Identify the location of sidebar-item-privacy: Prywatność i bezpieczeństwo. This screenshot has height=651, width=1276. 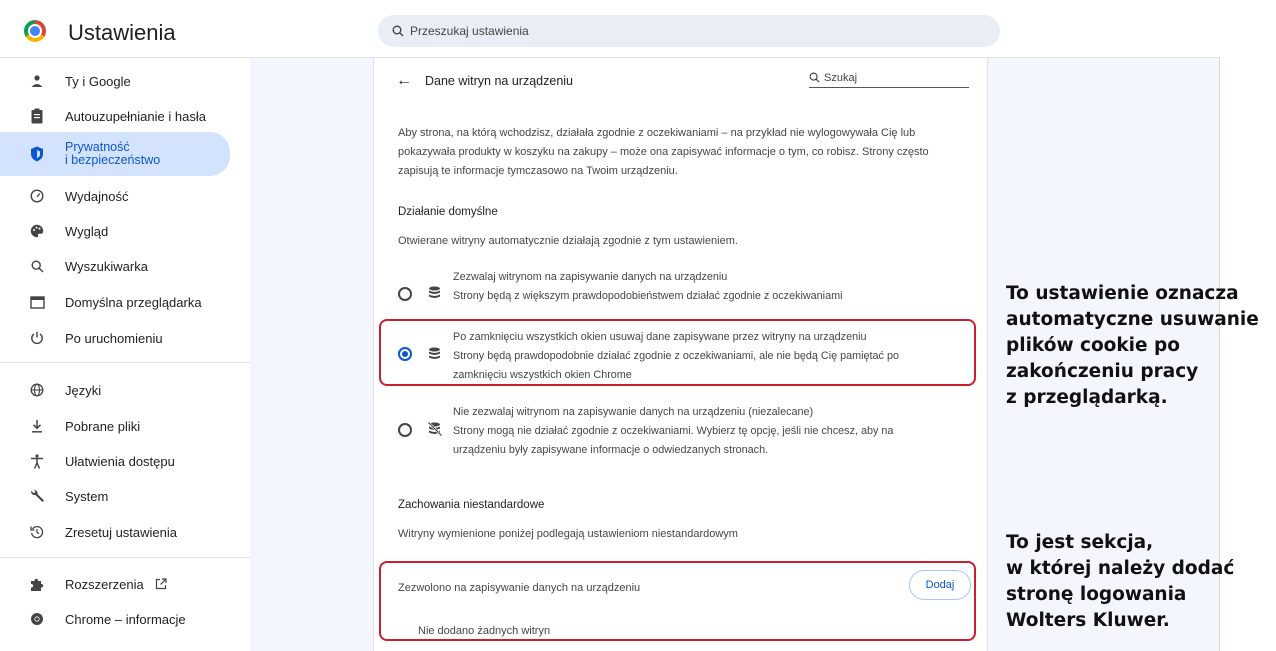
(115, 154).